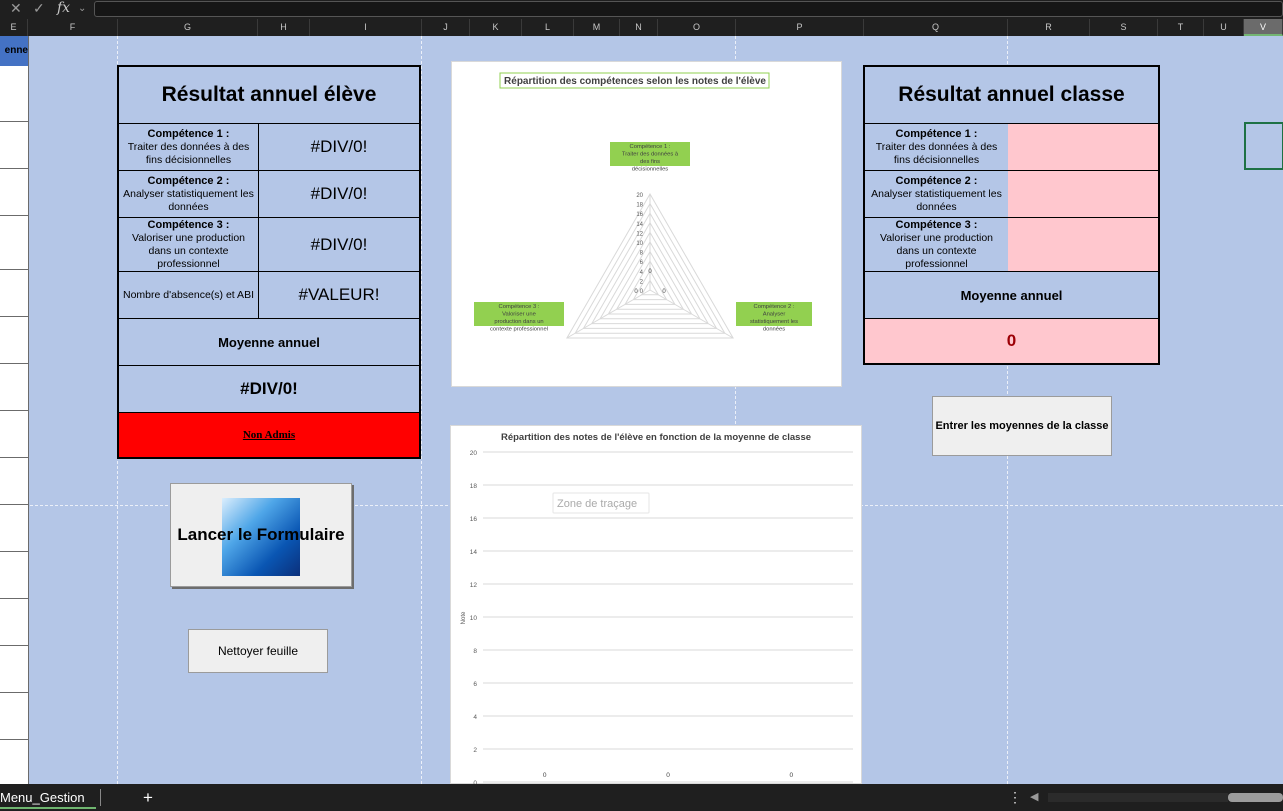 The width and height of the screenshot is (1283, 811). I want to click on enter-class-averages-button: Entrer les moyennes de la classe, so click(1022, 426).